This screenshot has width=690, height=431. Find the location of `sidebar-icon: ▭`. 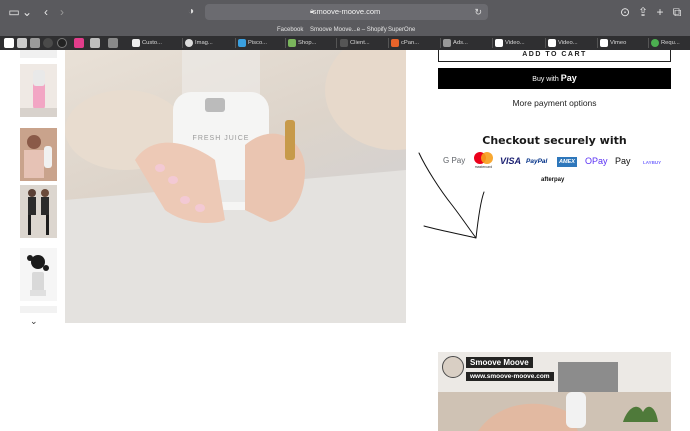

sidebar-icon: ▭ is located at coordinates (14, 12).